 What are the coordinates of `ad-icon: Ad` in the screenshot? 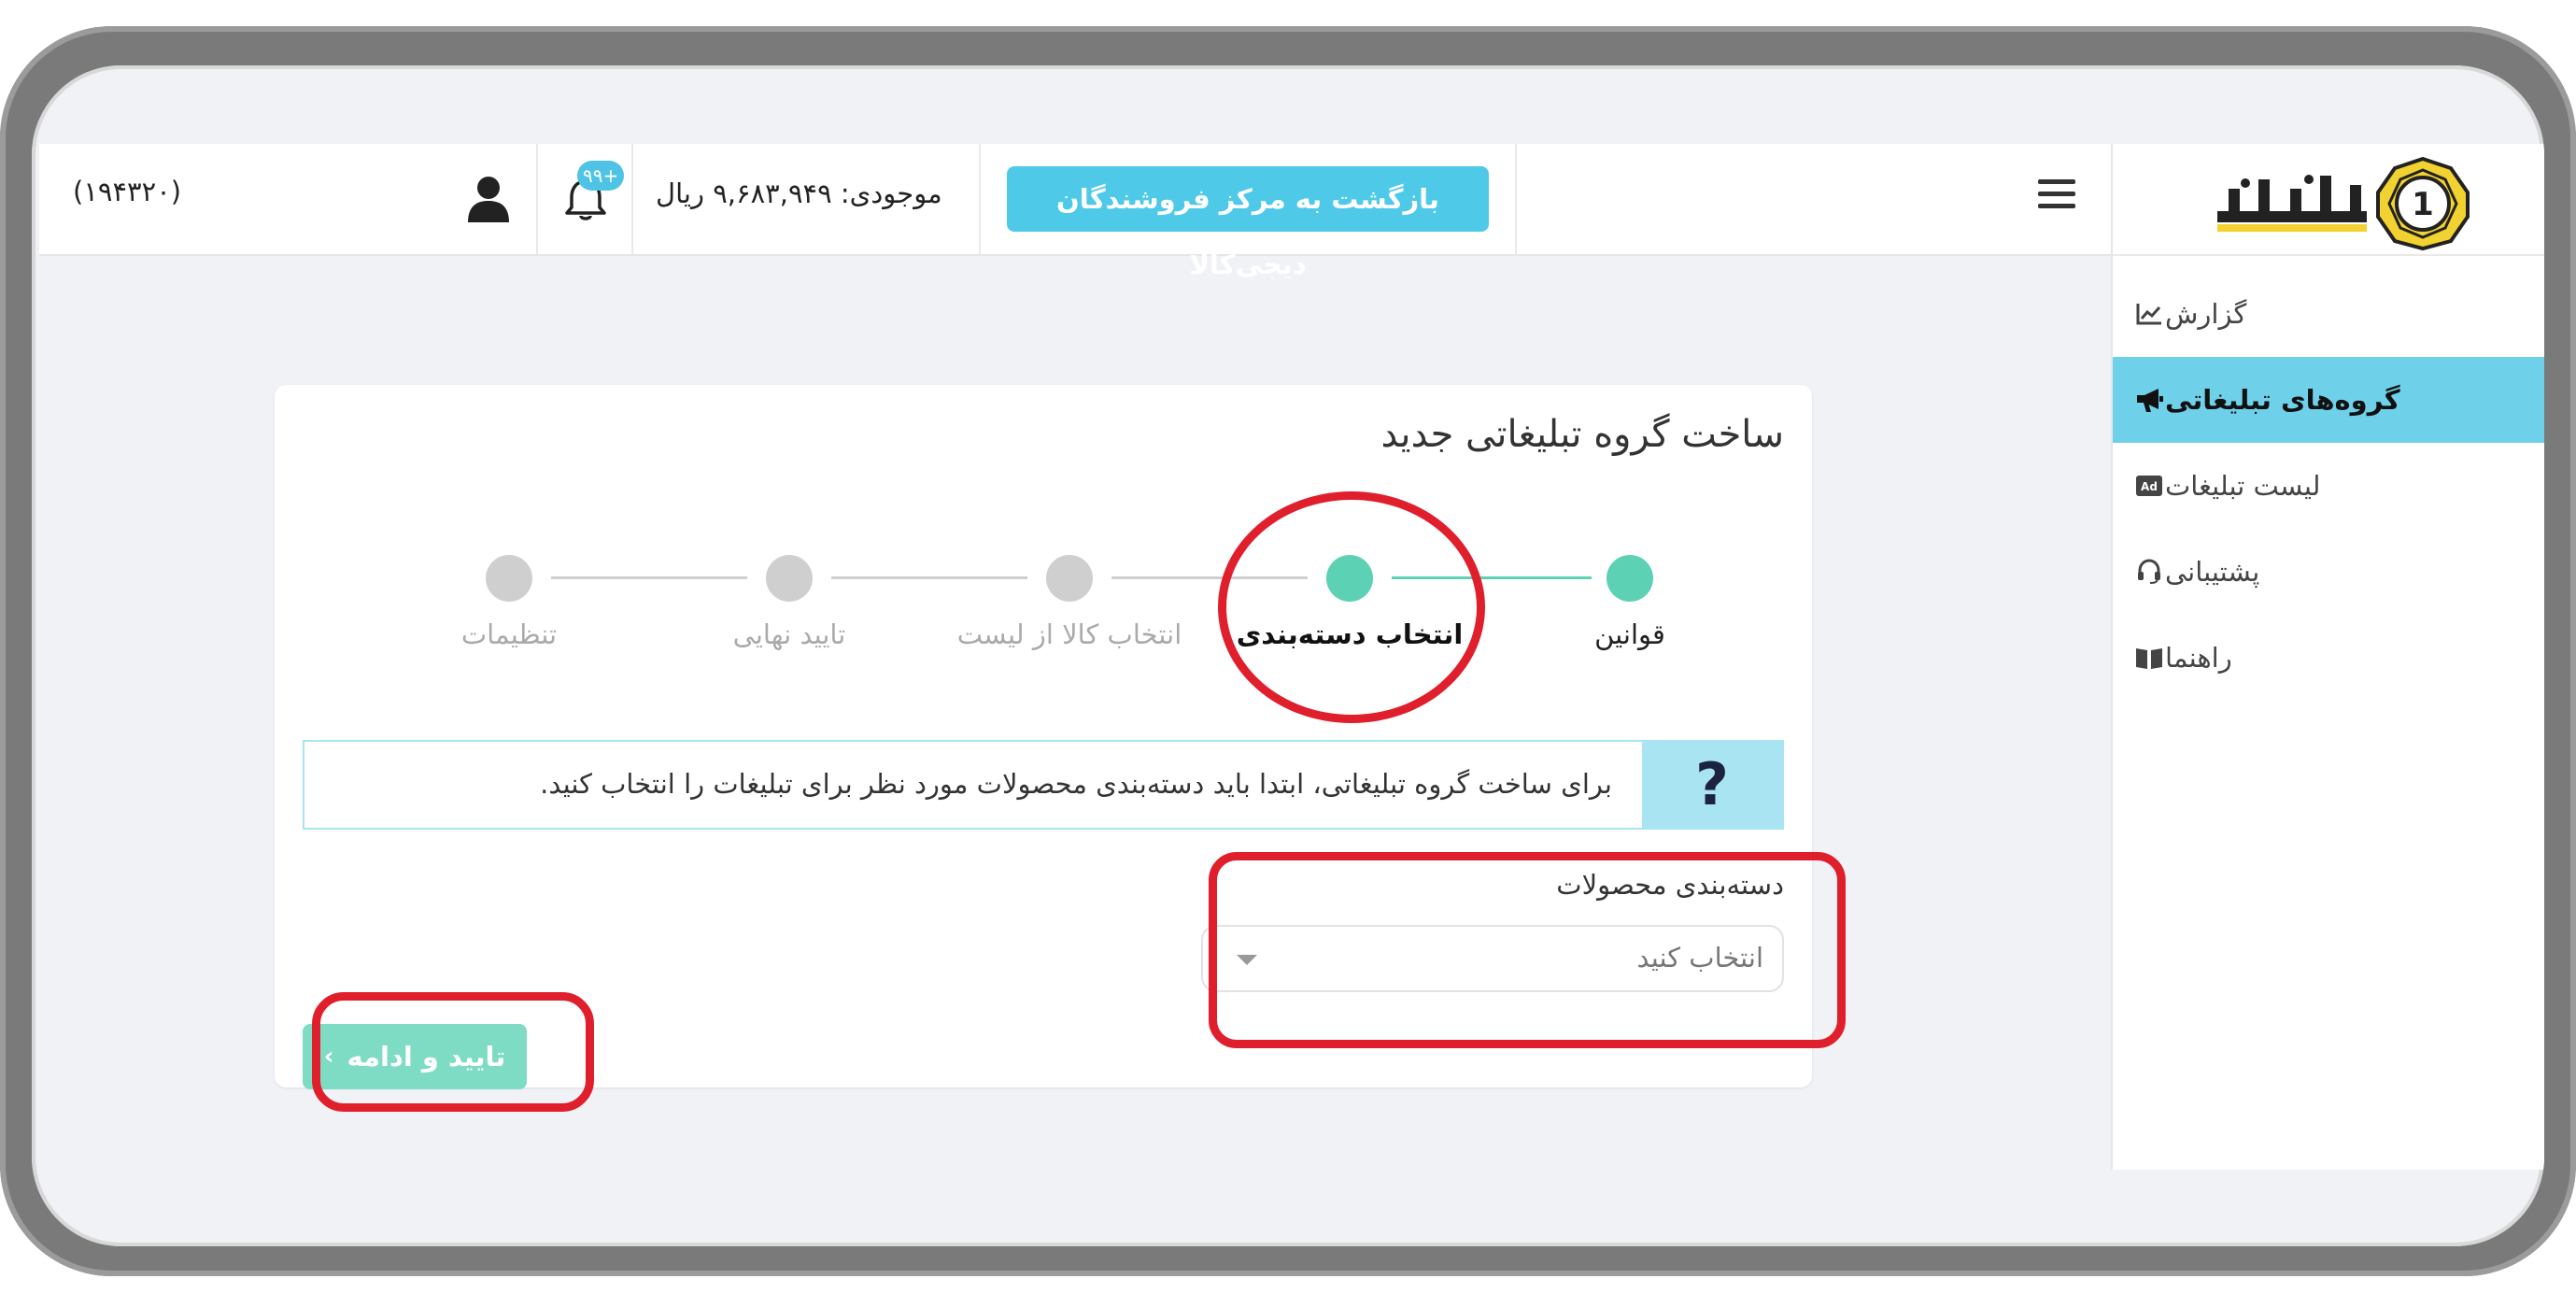 It's located at (2149, 486).